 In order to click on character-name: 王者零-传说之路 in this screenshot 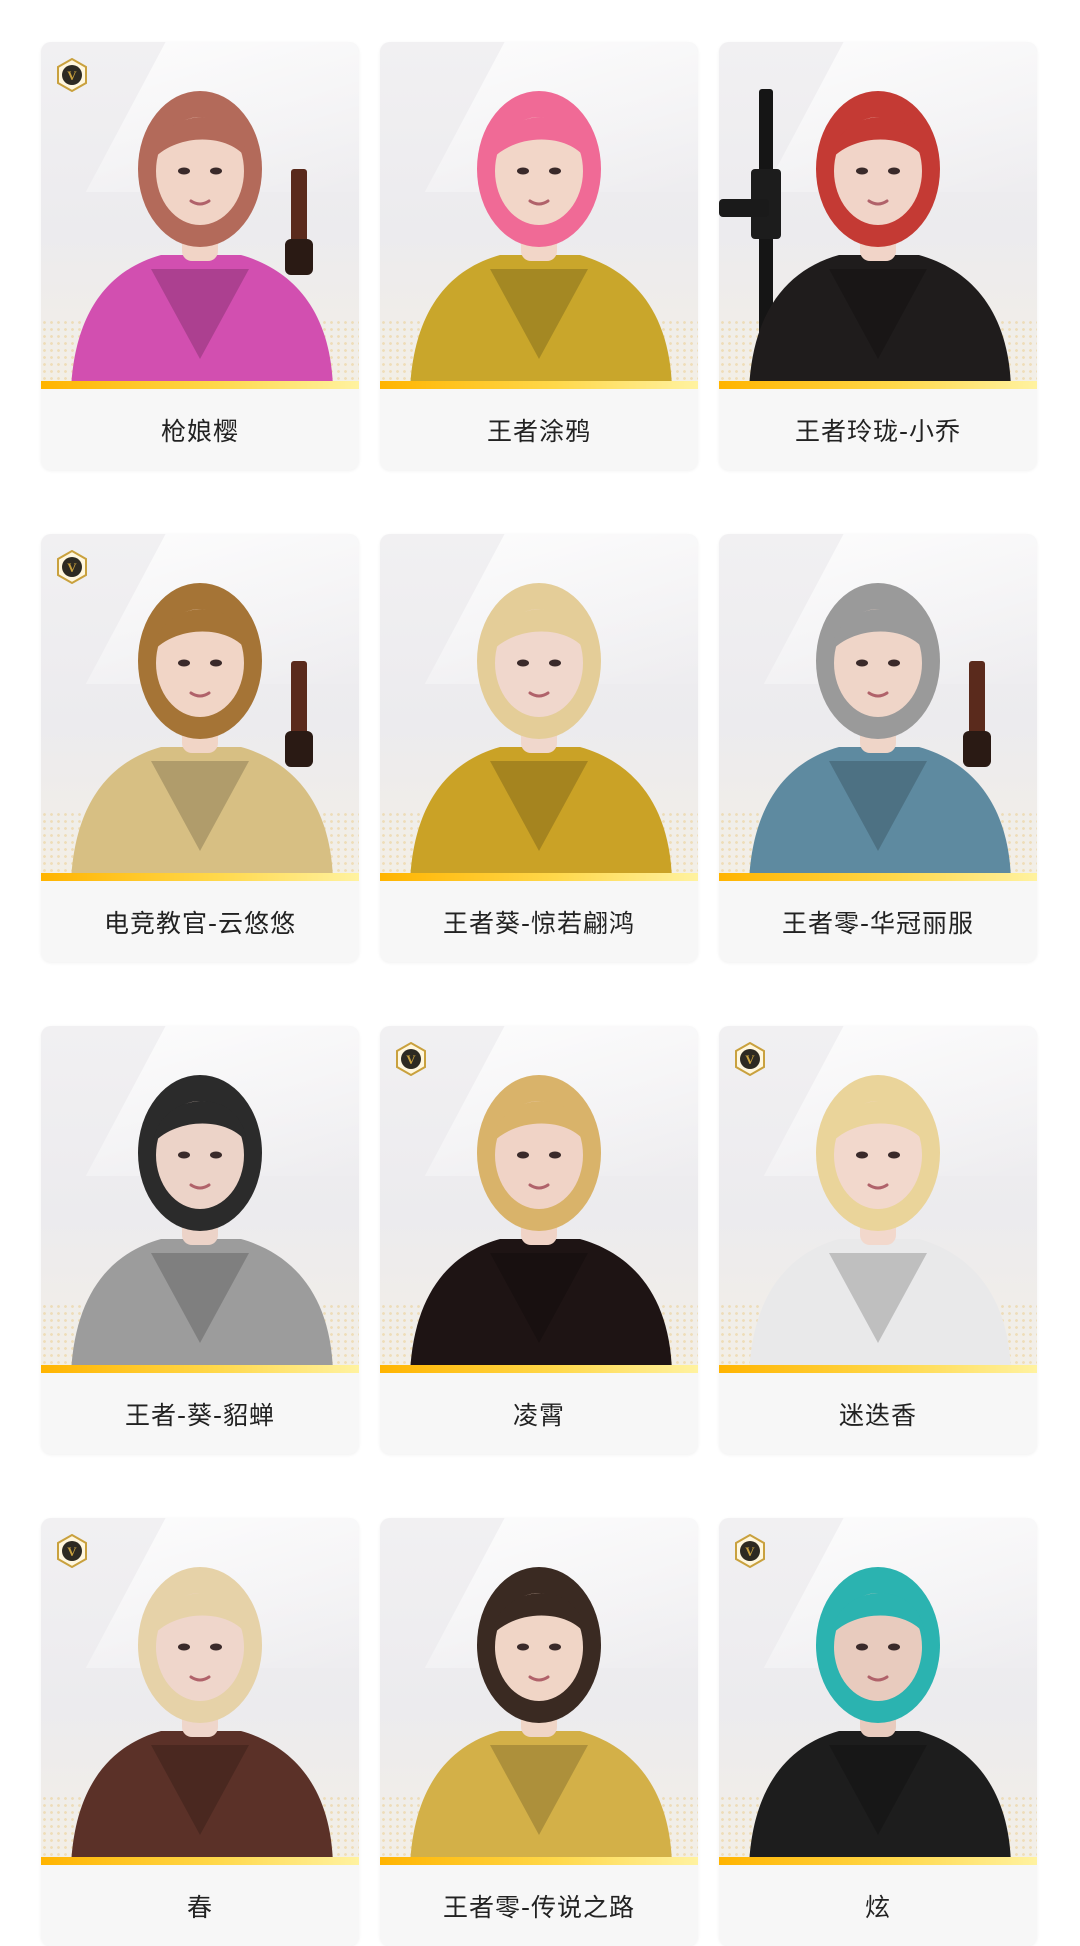, I will do `click(539, 1905)`.